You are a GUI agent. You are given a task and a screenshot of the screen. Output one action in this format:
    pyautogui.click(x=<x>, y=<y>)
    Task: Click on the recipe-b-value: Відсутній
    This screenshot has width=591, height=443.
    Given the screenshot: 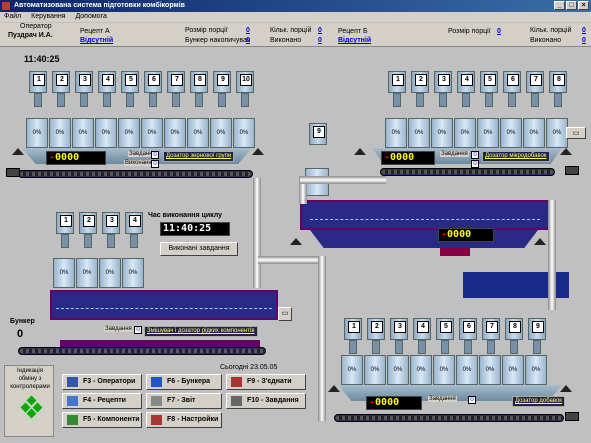 What is the action you would take?
    pyautogui.click(x=354, y=40)
    